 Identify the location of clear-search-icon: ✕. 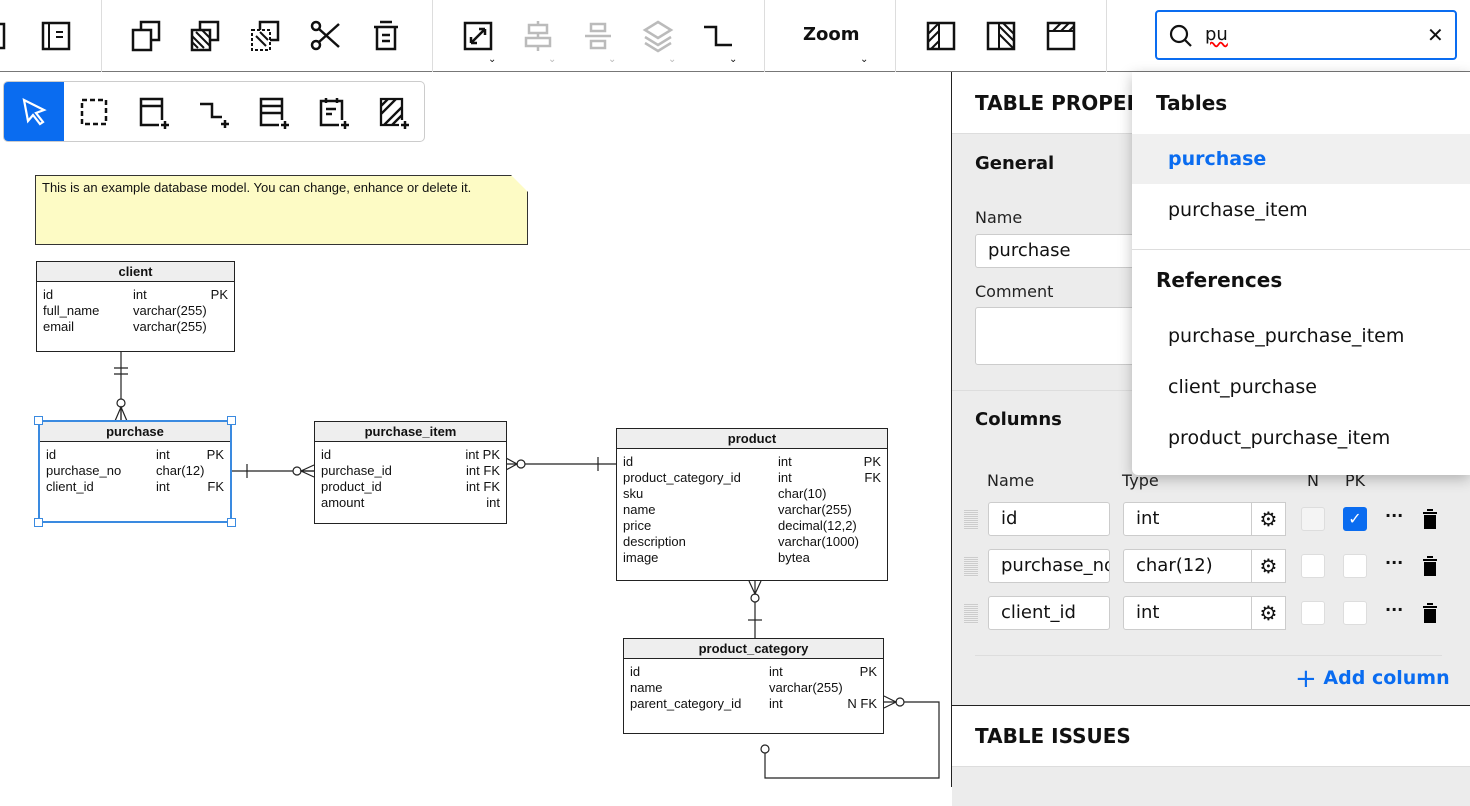
(1435, 35).